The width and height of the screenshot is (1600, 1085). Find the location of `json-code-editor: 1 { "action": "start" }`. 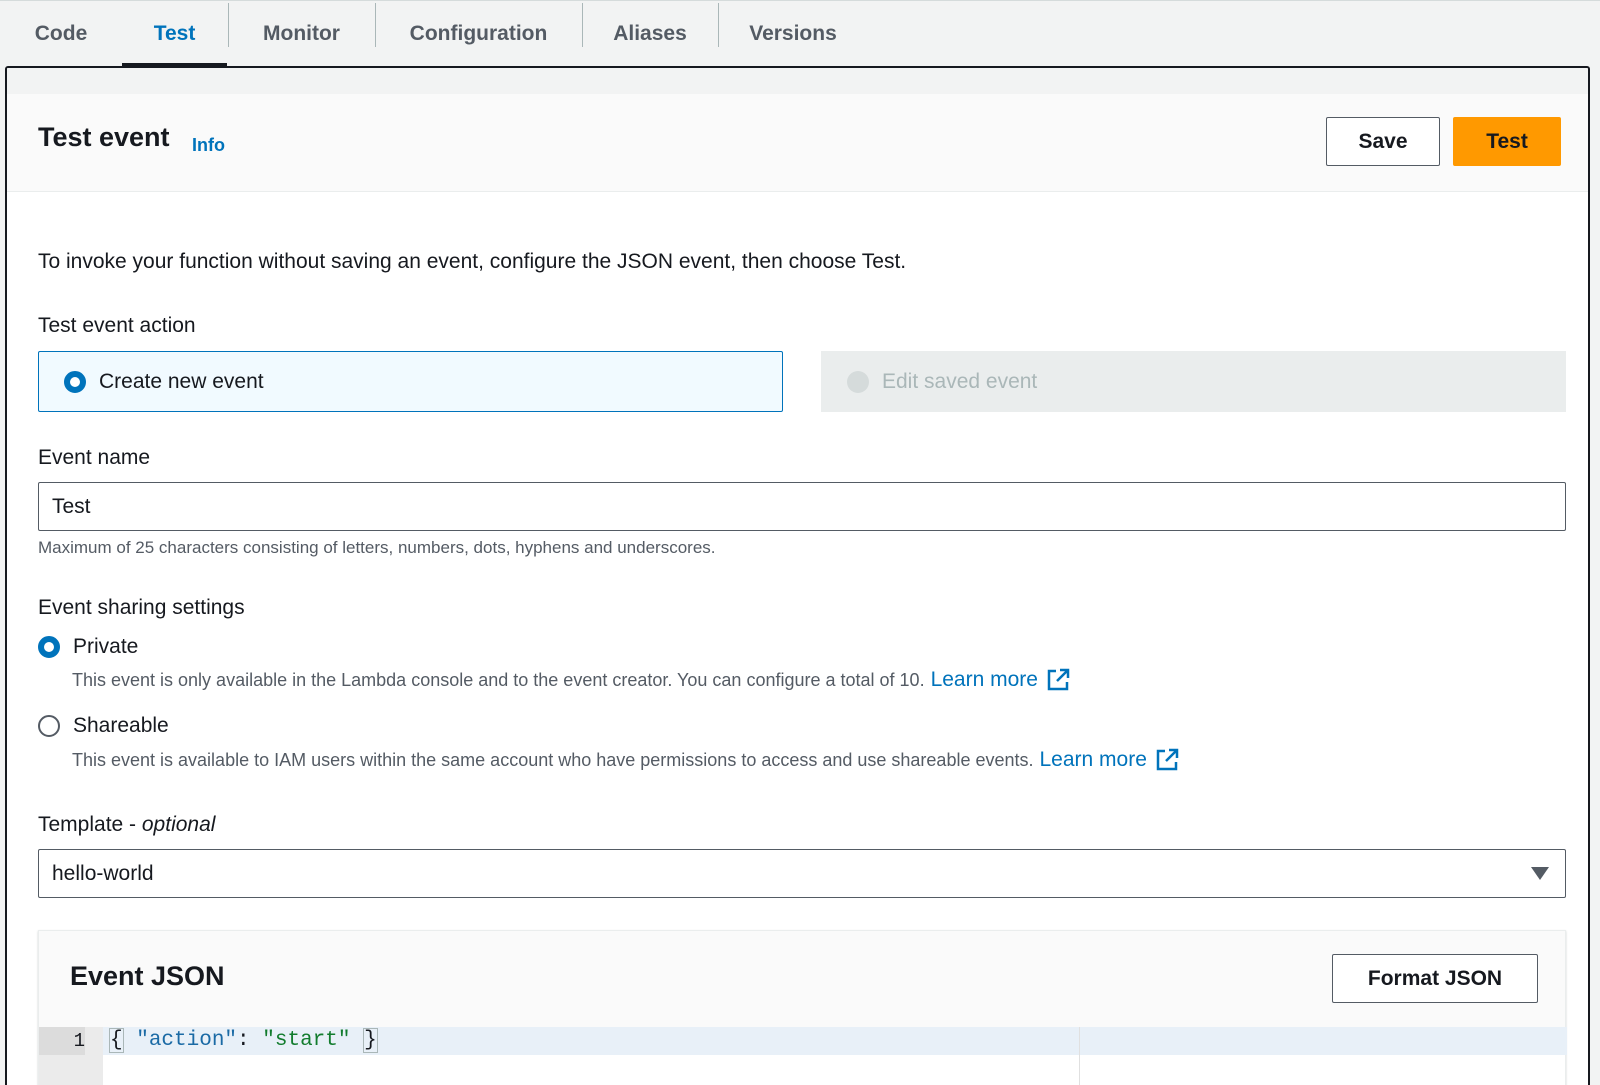

json-code-editor: 1 { "action": "start" } is located at coordinates (803, 1056).